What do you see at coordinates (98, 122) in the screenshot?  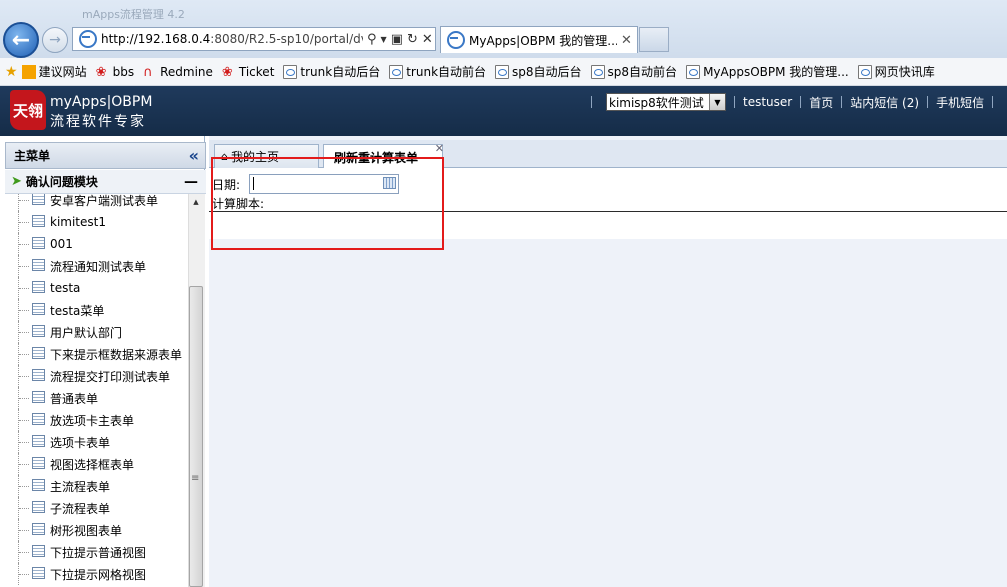 I see `logo-subtitle: 流程软件专家` at bounding box center [98, 122].